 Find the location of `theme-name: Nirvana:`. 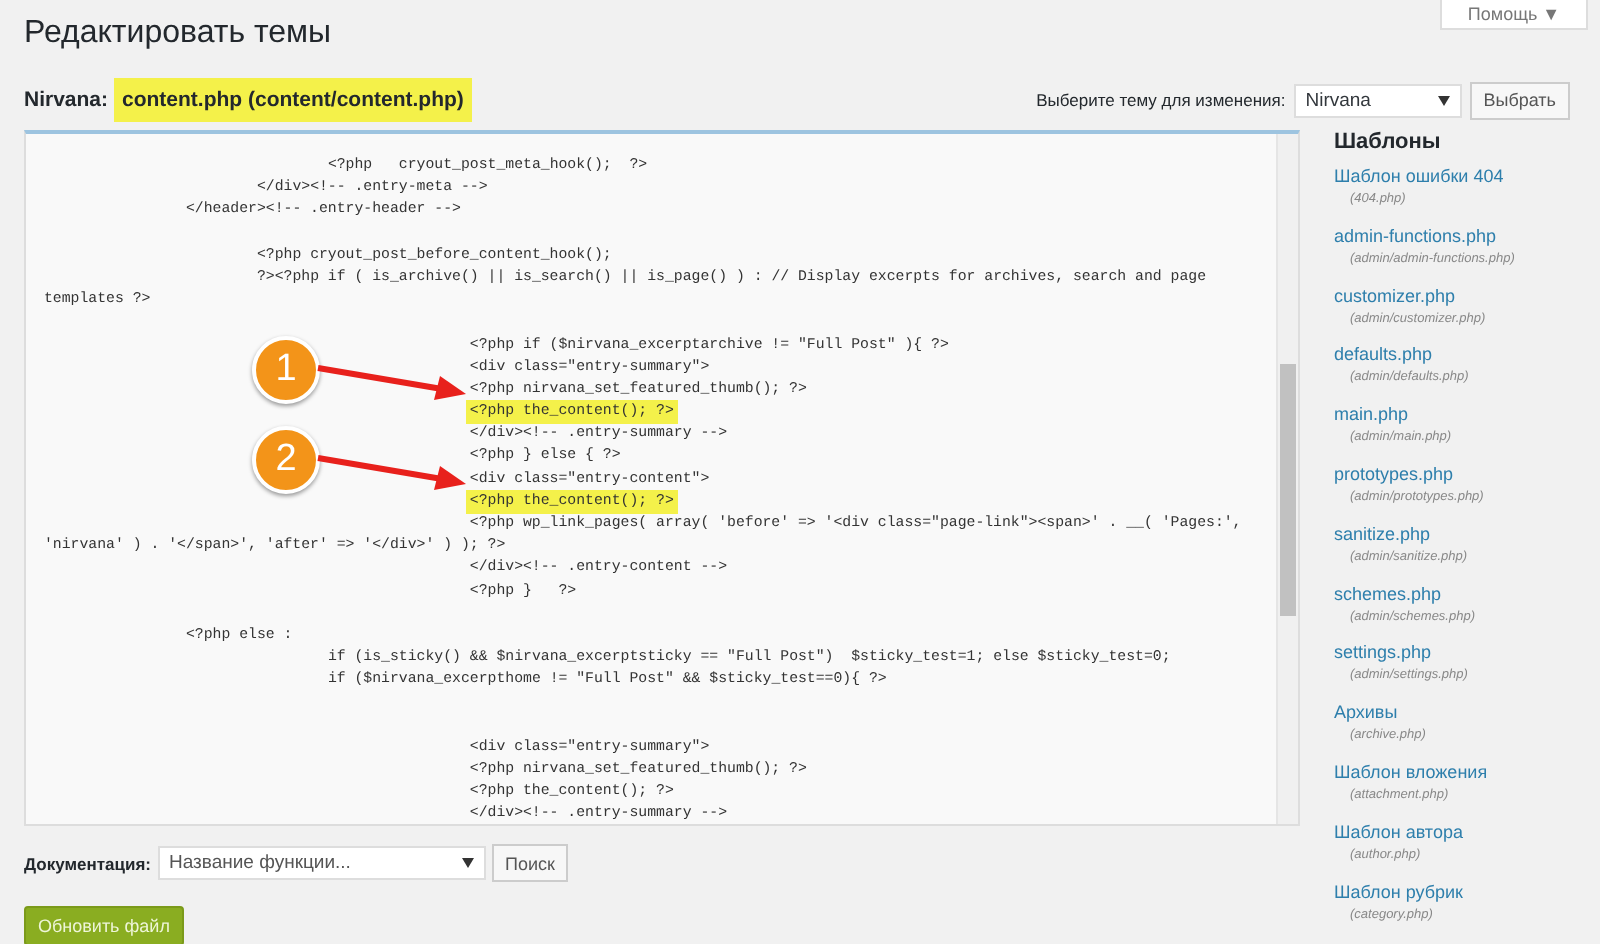

theme-name: Nirvana: is located at coordinates (66, 100).